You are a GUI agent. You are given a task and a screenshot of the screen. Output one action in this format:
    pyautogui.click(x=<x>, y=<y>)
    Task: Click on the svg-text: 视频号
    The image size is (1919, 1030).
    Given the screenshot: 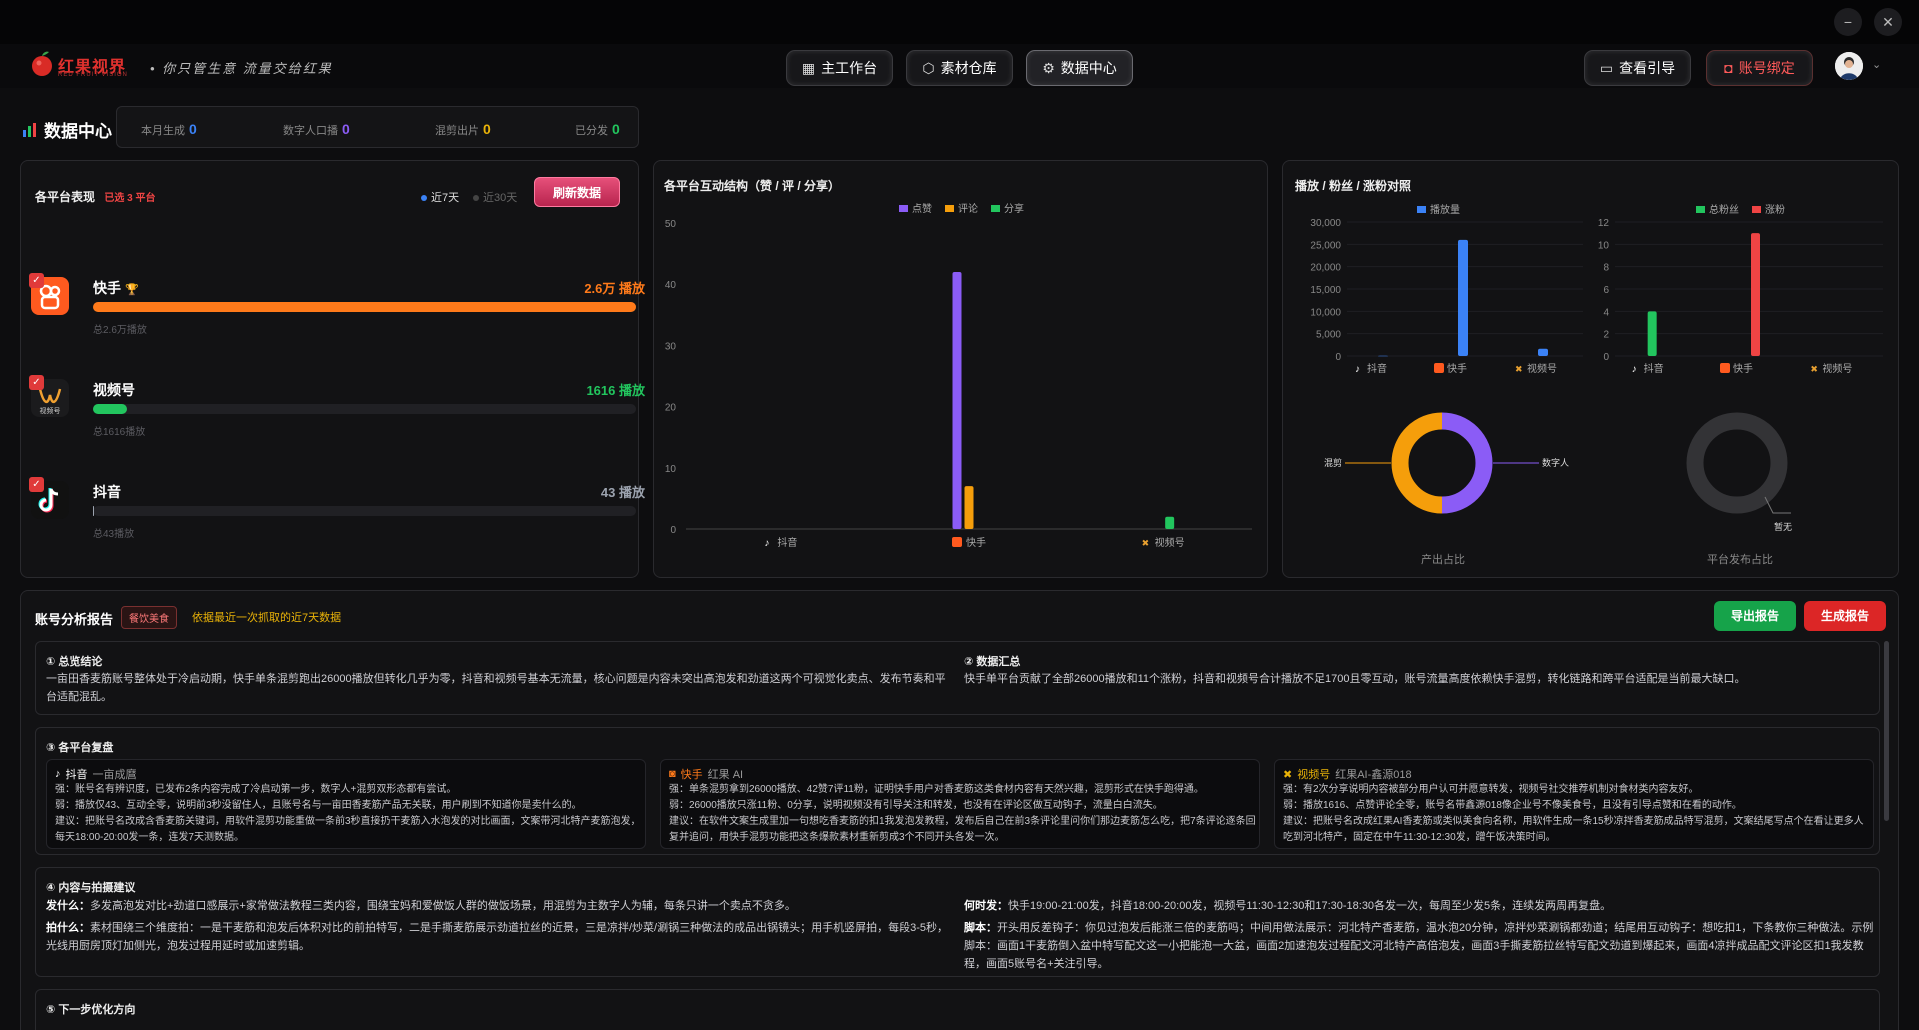 What is the action you would take?
    pyautogui.click(x=50, y=410)
    